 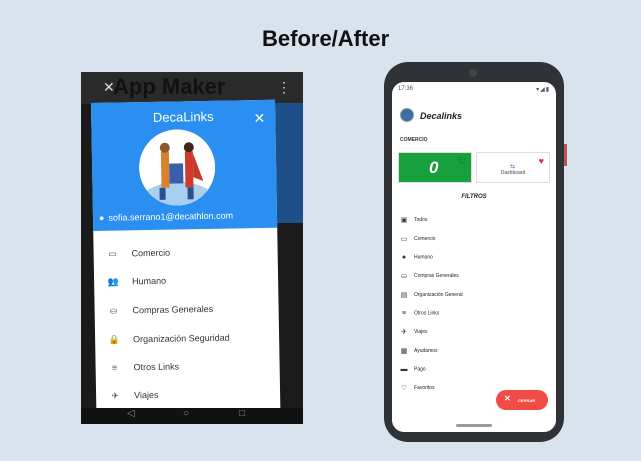 What do you see at coordinates (326, 38) in the screenshot?
I see `slide-title: Before/After` at bounding box center [326, 38].